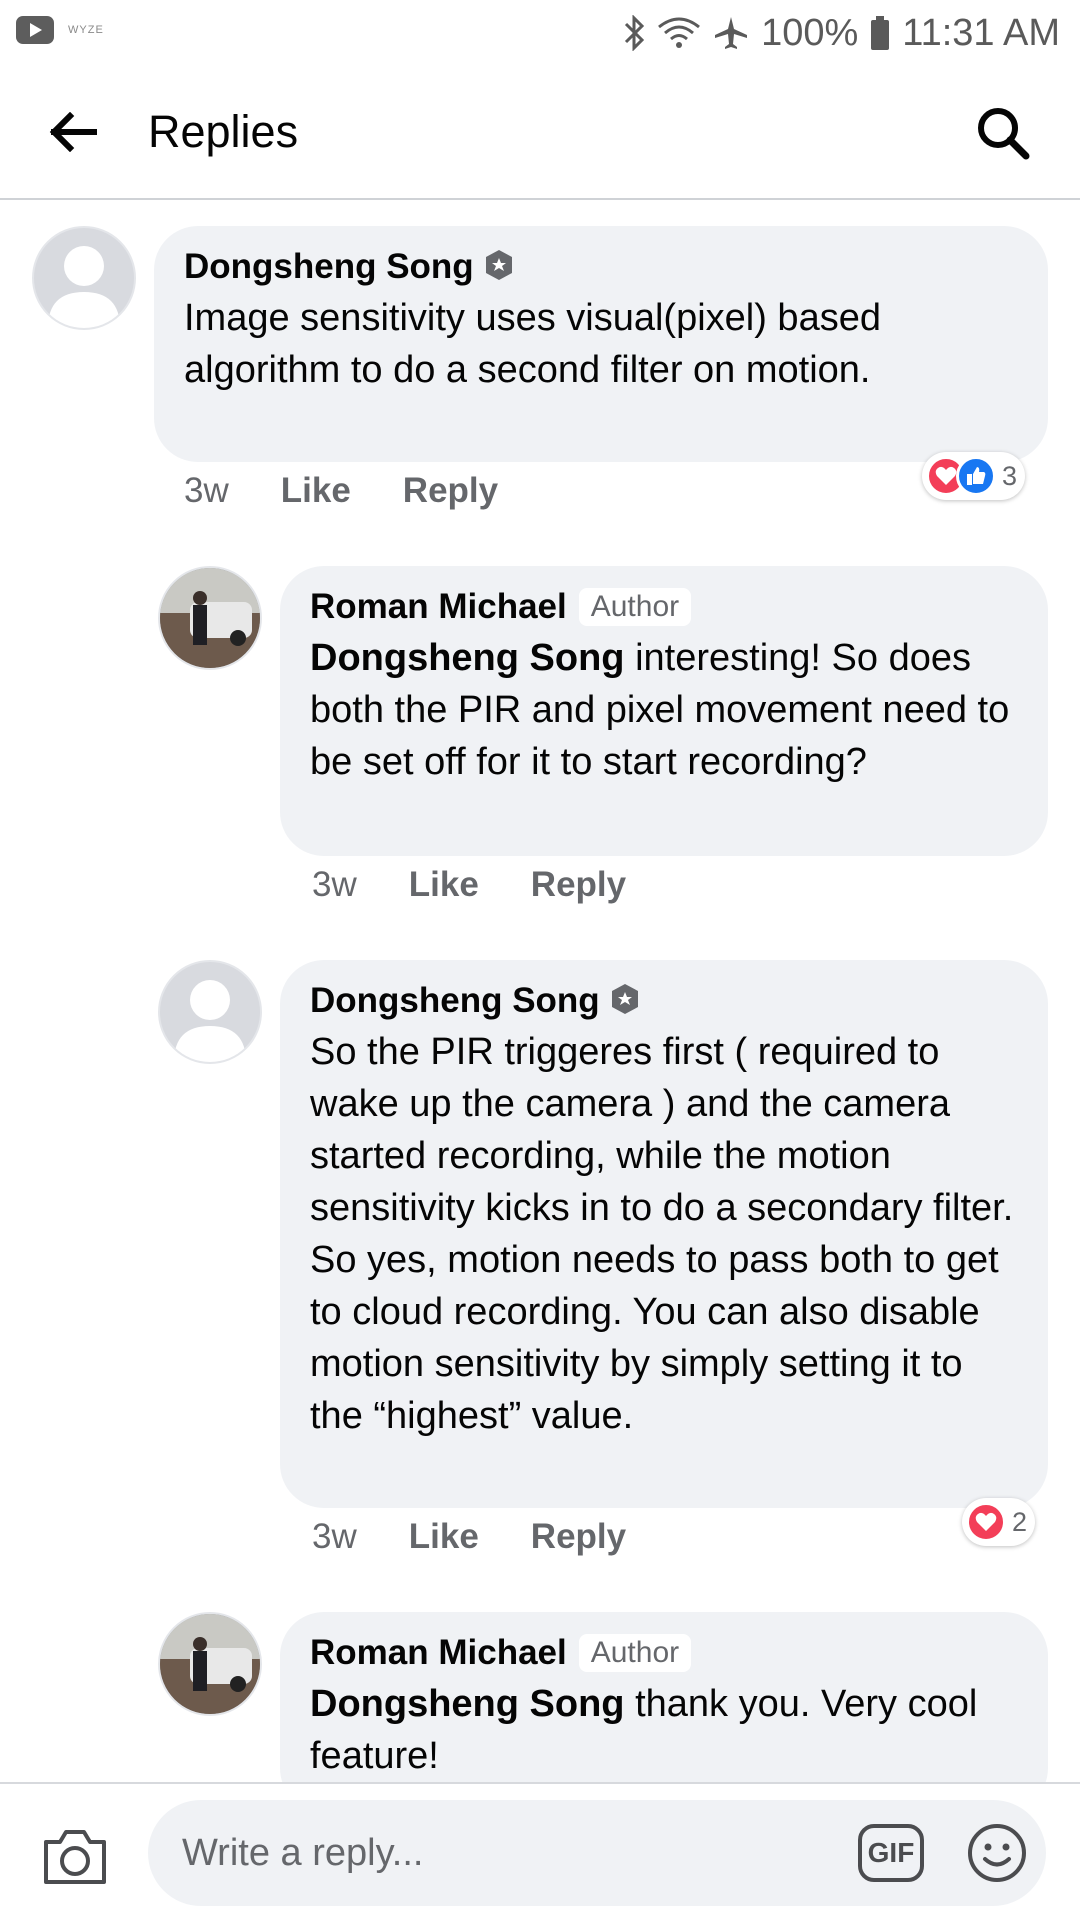  I want to click on reaction-count: 3, so click(1010, 475).